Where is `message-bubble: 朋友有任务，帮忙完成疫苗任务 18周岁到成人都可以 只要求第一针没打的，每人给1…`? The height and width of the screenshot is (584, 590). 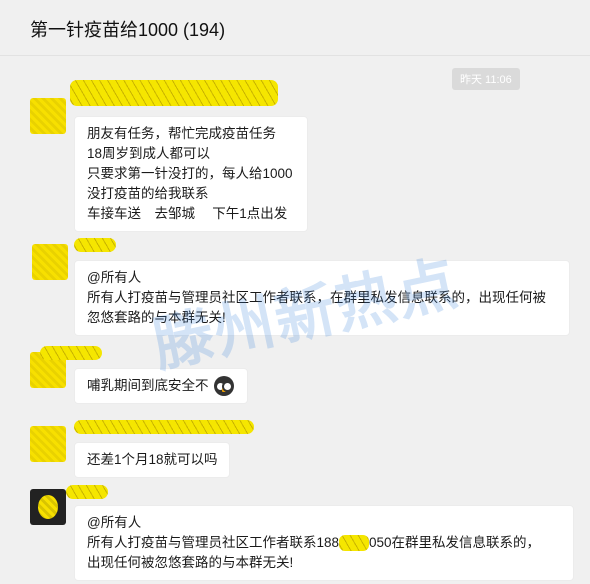
message-bubble: 朋友有任务，帮忙完成疫苗任务 18周岁到成人都可以 只要求第一针没打的，每人给1… is located at coordinates (191, 174).